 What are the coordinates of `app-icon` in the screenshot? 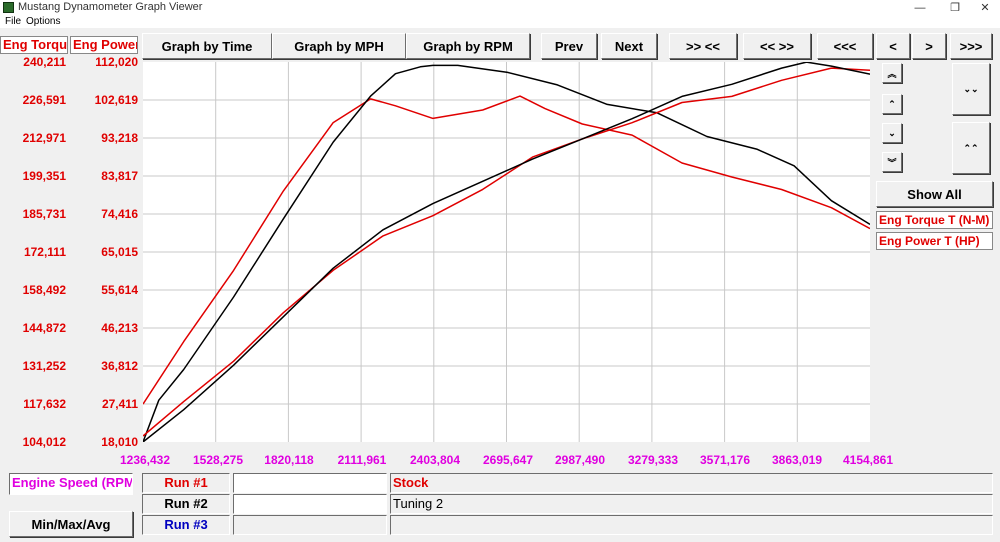 It's located at (8, 7).